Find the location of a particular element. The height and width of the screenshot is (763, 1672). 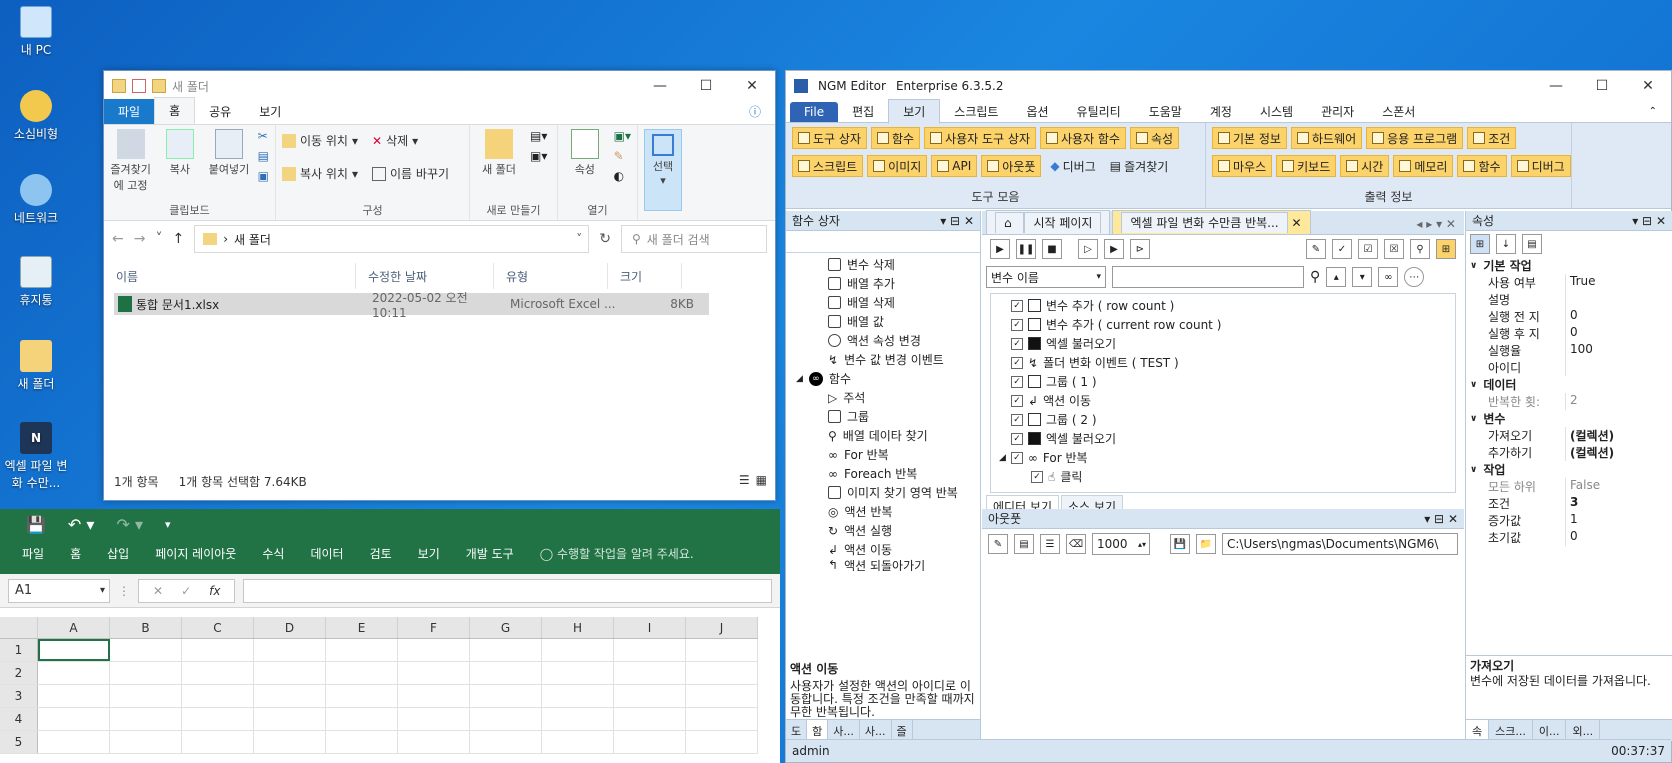

delete-button: ✕ 삭제 ▾ is located at coordinates (395, 140).